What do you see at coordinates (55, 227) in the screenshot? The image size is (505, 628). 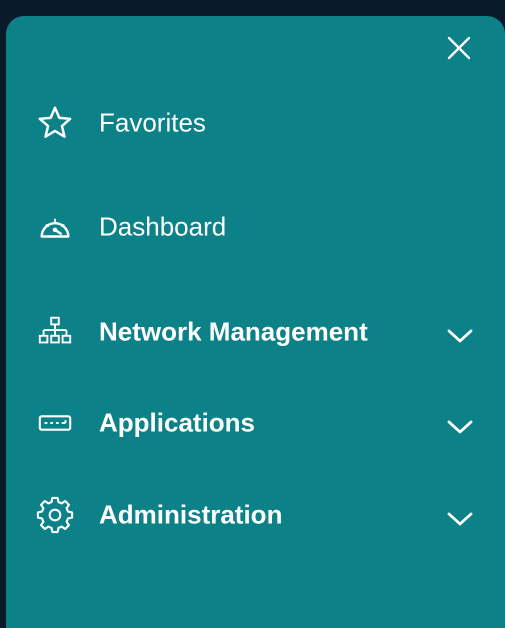 I see `speedometer-icon` at bounding box center [55, 227].